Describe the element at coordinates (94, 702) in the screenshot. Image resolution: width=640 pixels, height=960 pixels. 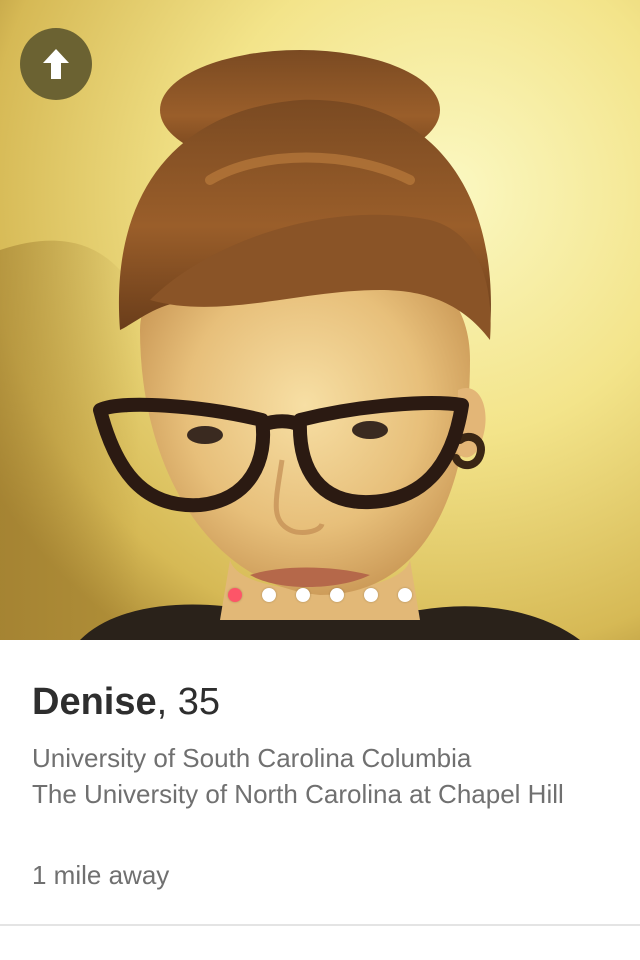
I see `profile-name: Denise` at that location.